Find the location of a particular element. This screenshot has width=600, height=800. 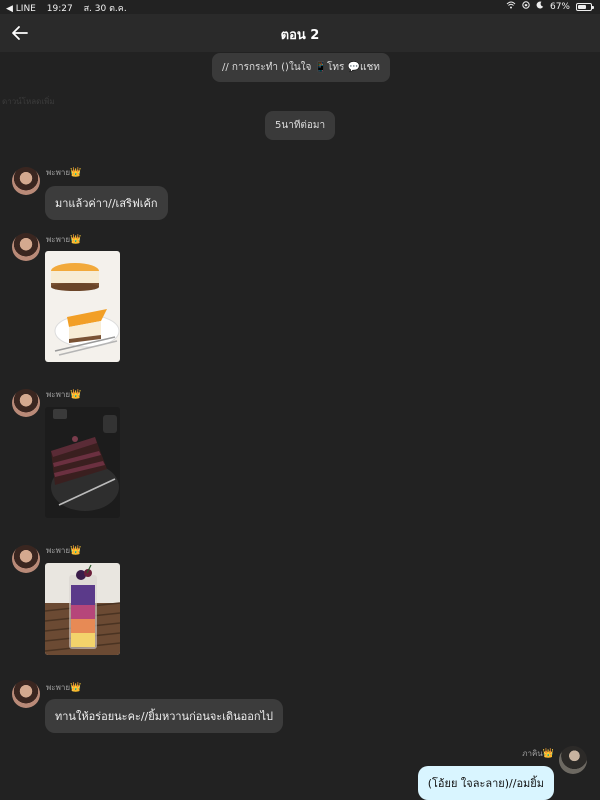

status-time: 19:27 is located at coordinates (59, 9).